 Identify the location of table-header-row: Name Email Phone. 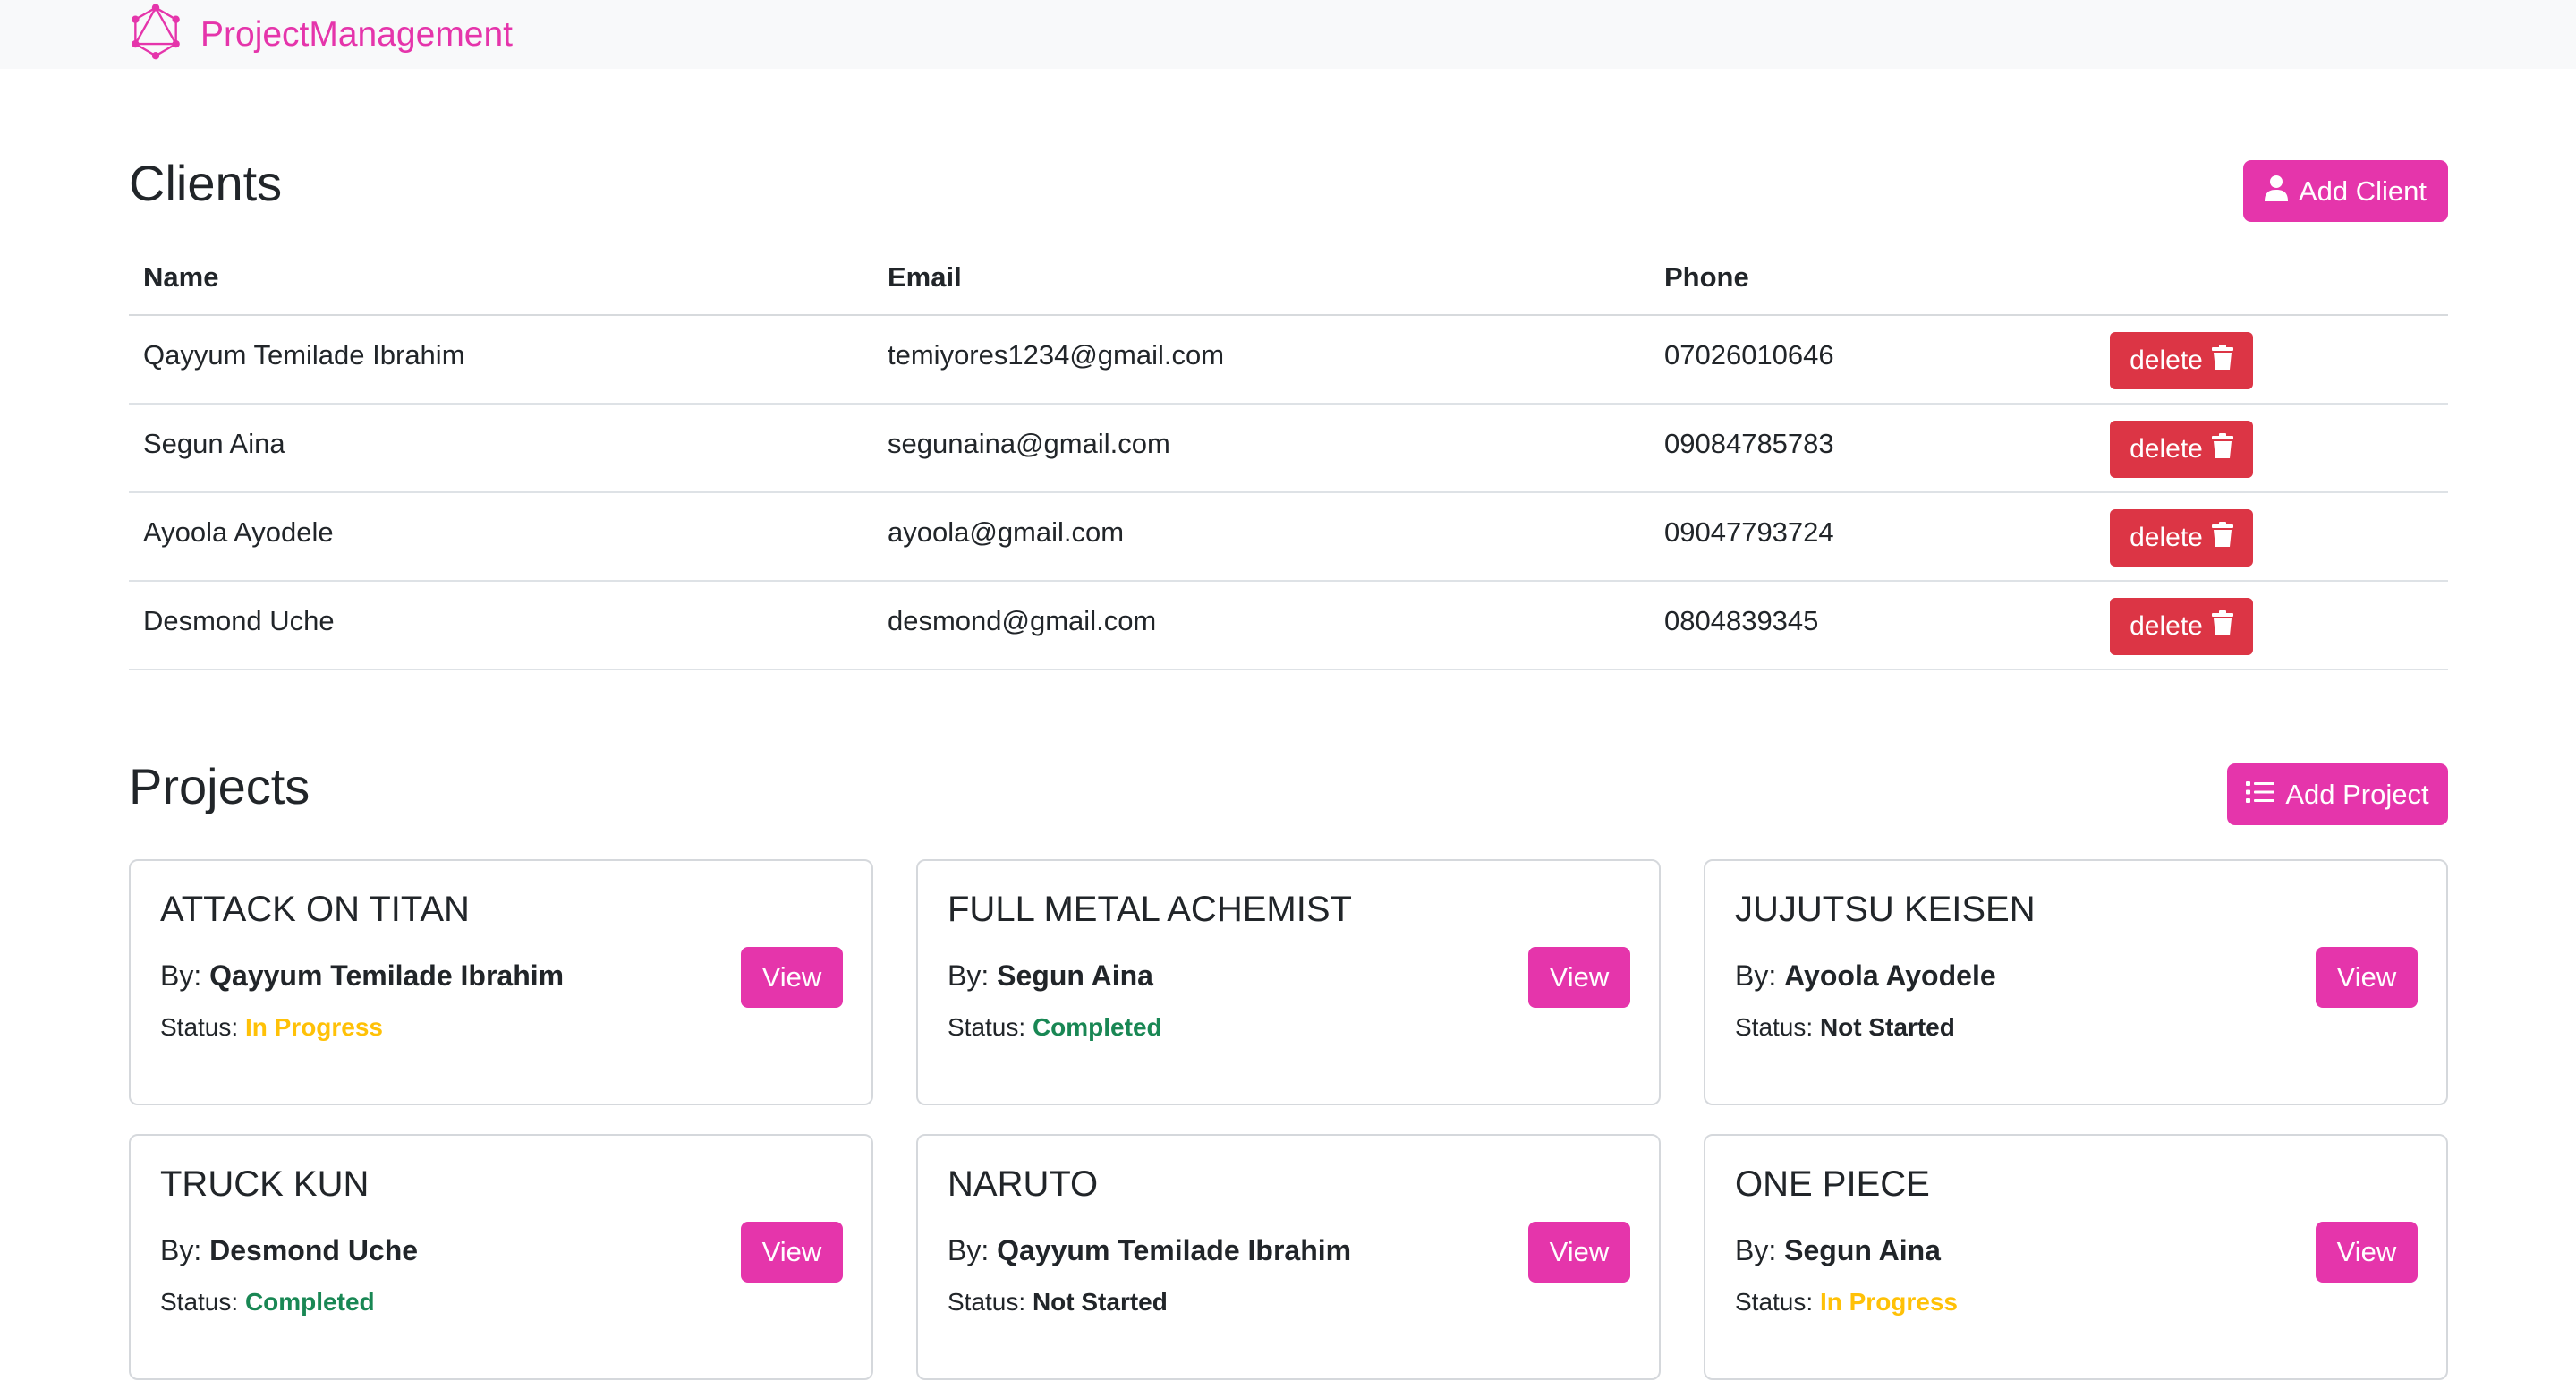
(1288, 278).